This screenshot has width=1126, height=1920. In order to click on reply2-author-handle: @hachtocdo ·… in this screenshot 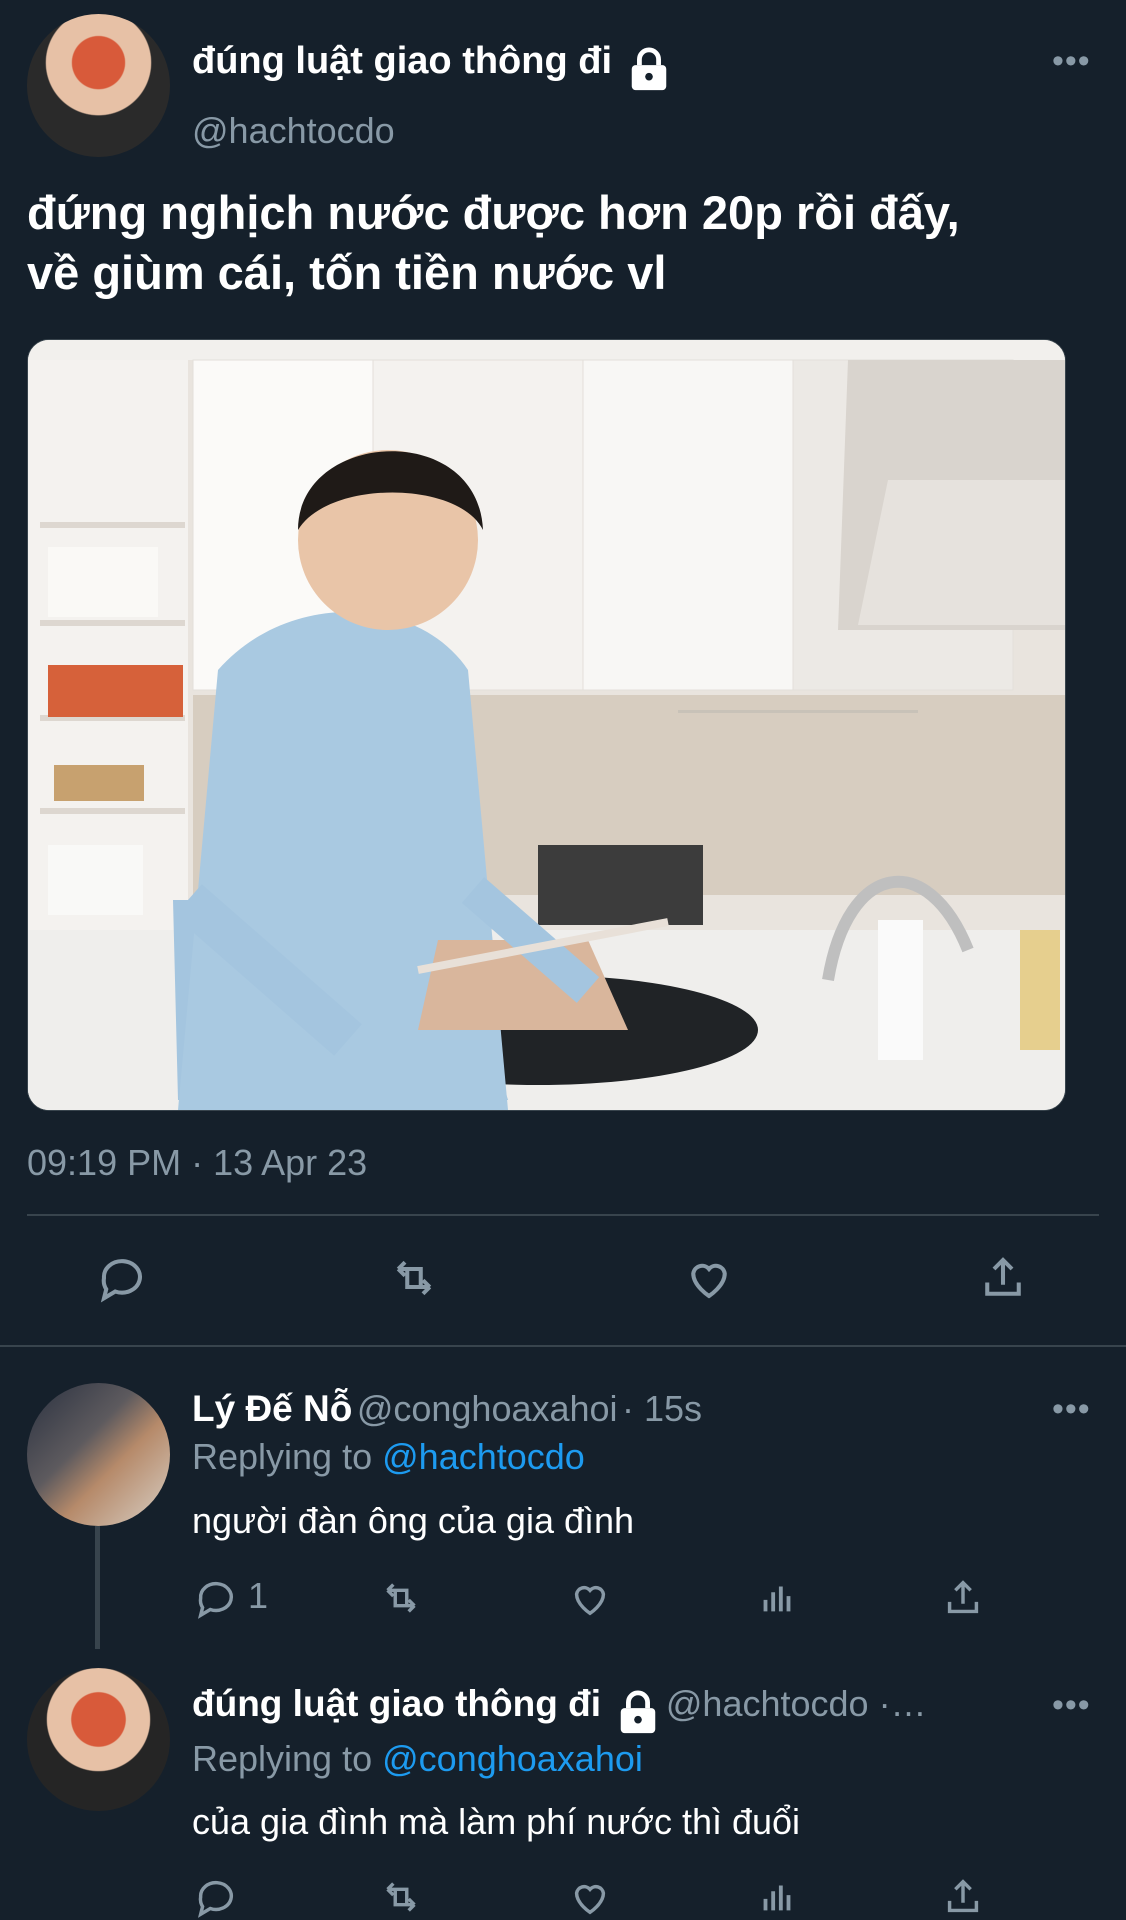, I will do `click(796, 1703)`.